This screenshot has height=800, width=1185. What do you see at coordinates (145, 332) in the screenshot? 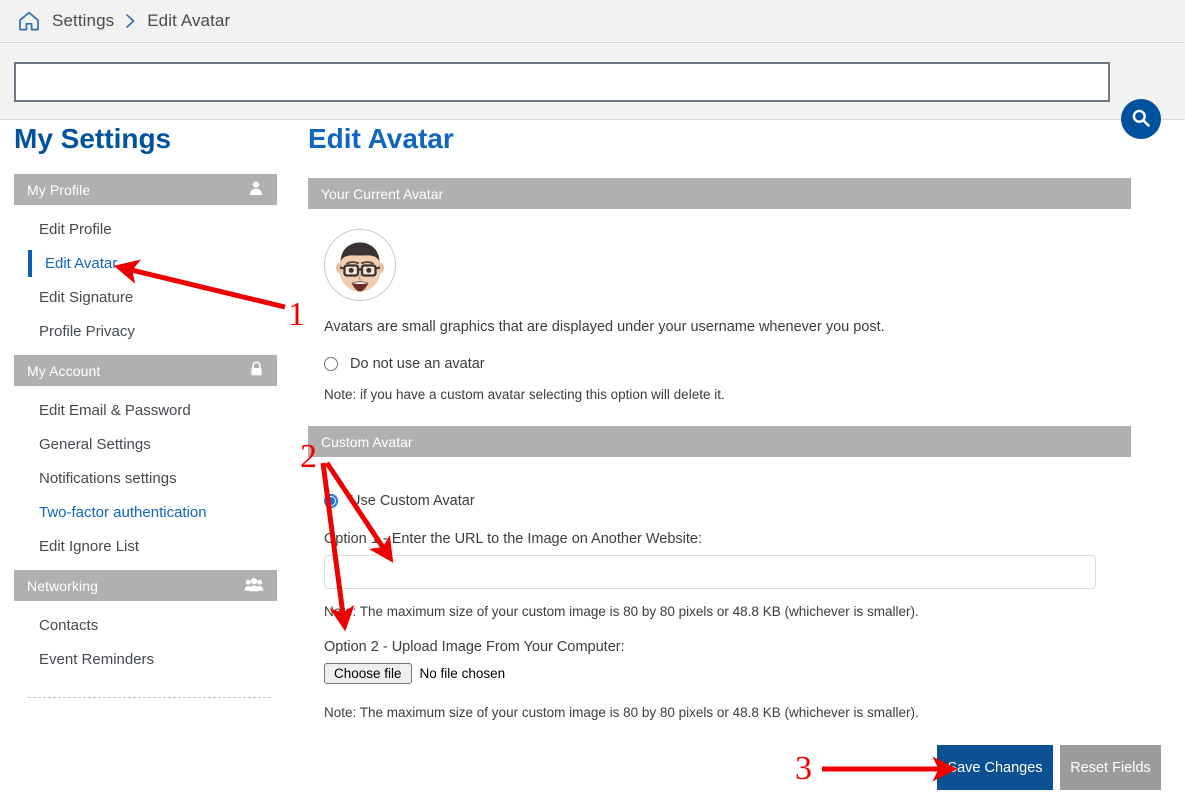
I see `sidebar-item-profile-privacy: Profile Privacy` at bounding box center [145, 332].